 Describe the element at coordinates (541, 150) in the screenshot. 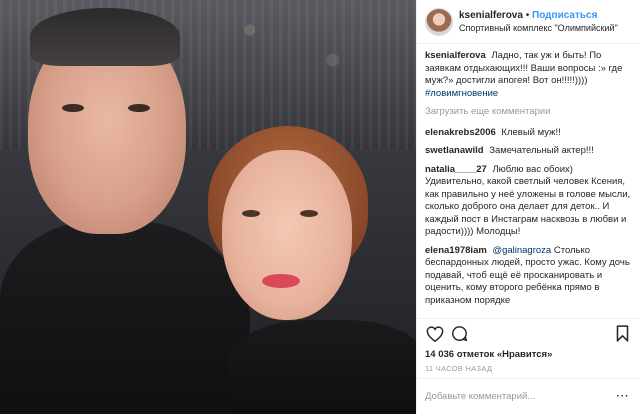

I see `comment-text: Замечательный актер!!!` at that location.